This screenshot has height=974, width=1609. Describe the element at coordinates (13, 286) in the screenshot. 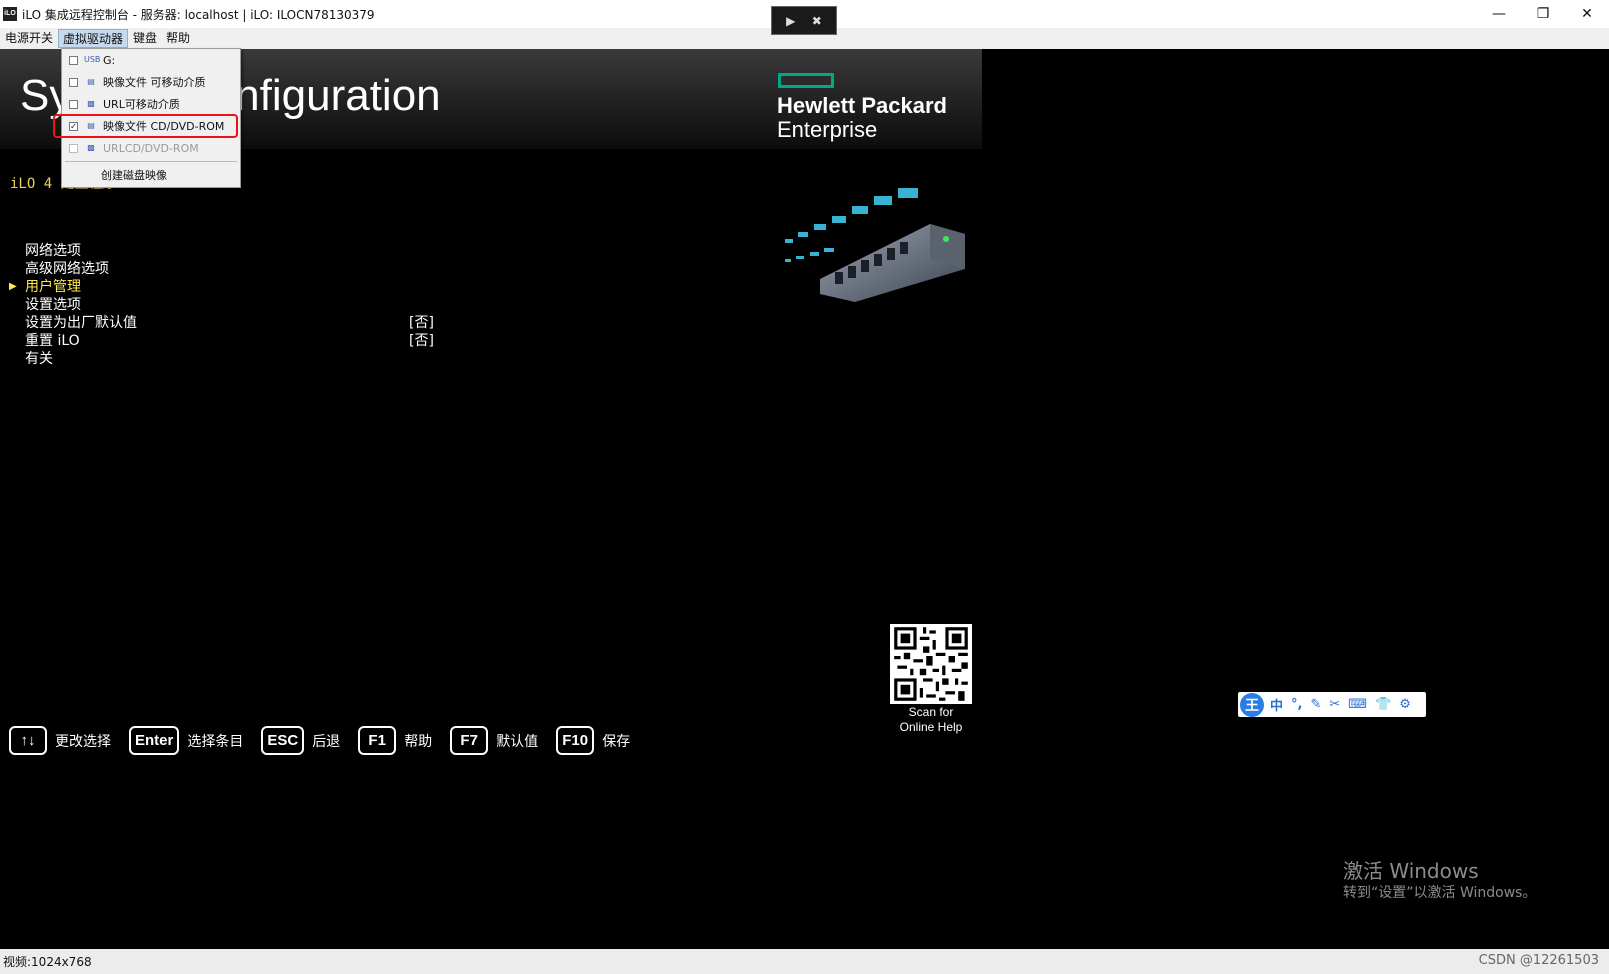

I see `selection-arrow-icon: ▶` at that location.